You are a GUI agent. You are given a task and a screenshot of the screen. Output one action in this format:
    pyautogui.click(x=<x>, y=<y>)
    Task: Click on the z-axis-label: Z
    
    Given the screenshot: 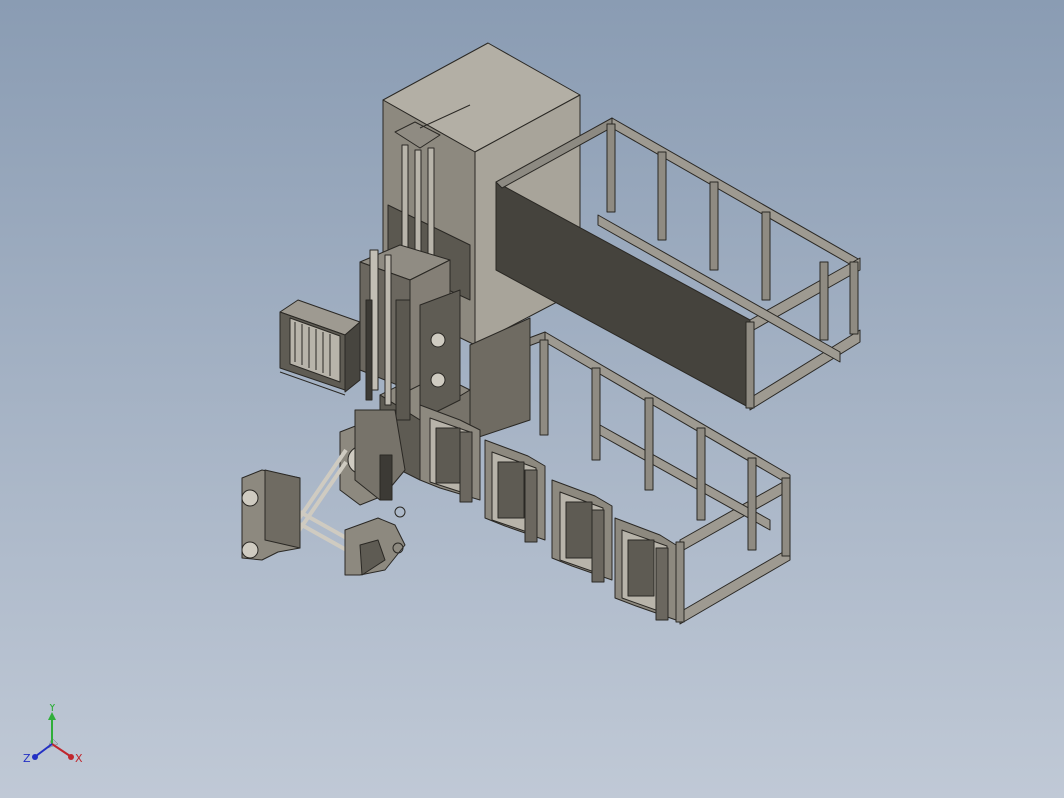 What is the action you would take?
    pyautogui.click(x=27, y=758)
    